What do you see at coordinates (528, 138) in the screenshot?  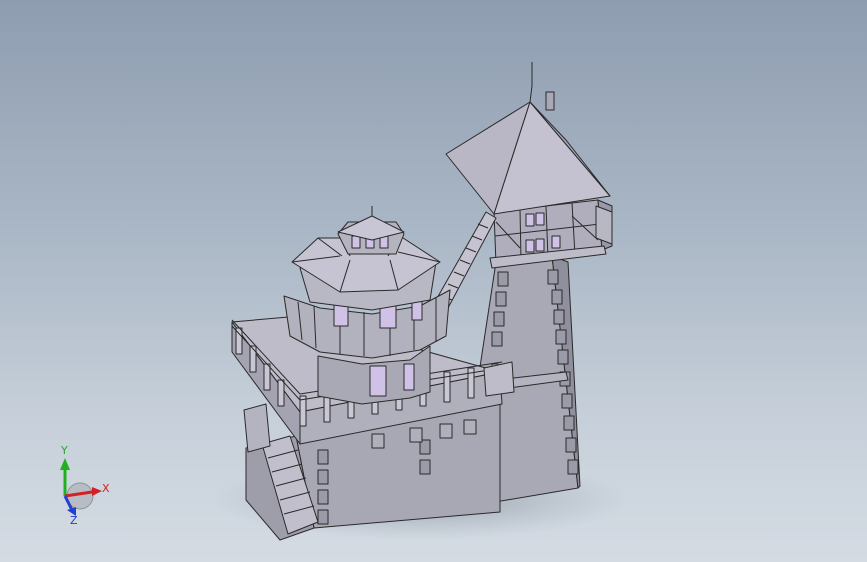 I see `right-tower-roof` at bounding box center [528, 138].